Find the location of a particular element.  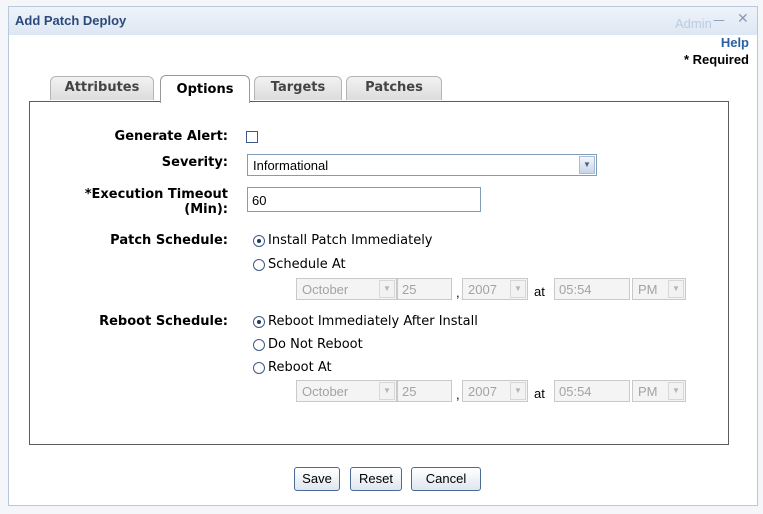

reboot-at-radio is located at coordinates (259, 368).